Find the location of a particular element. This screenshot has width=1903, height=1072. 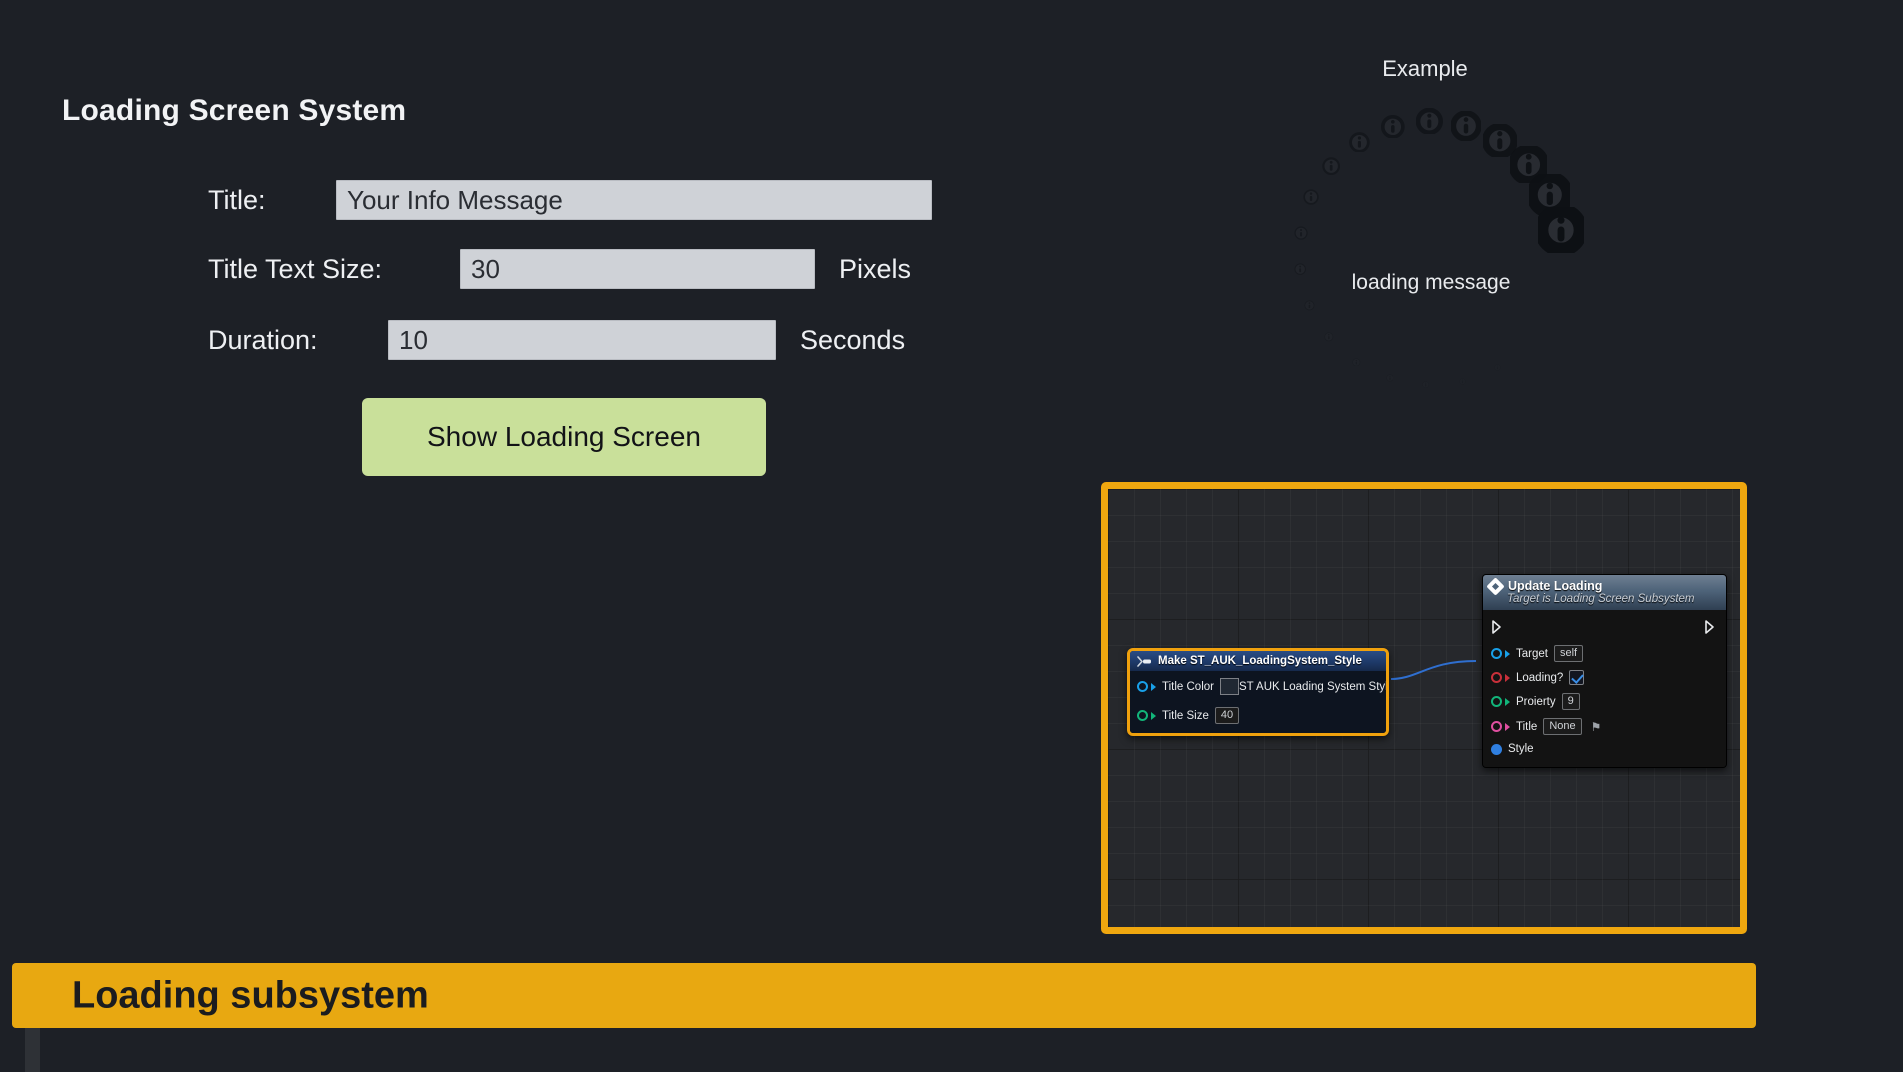

flag-icon: ⚑ is located at coordinates (1596, 727).